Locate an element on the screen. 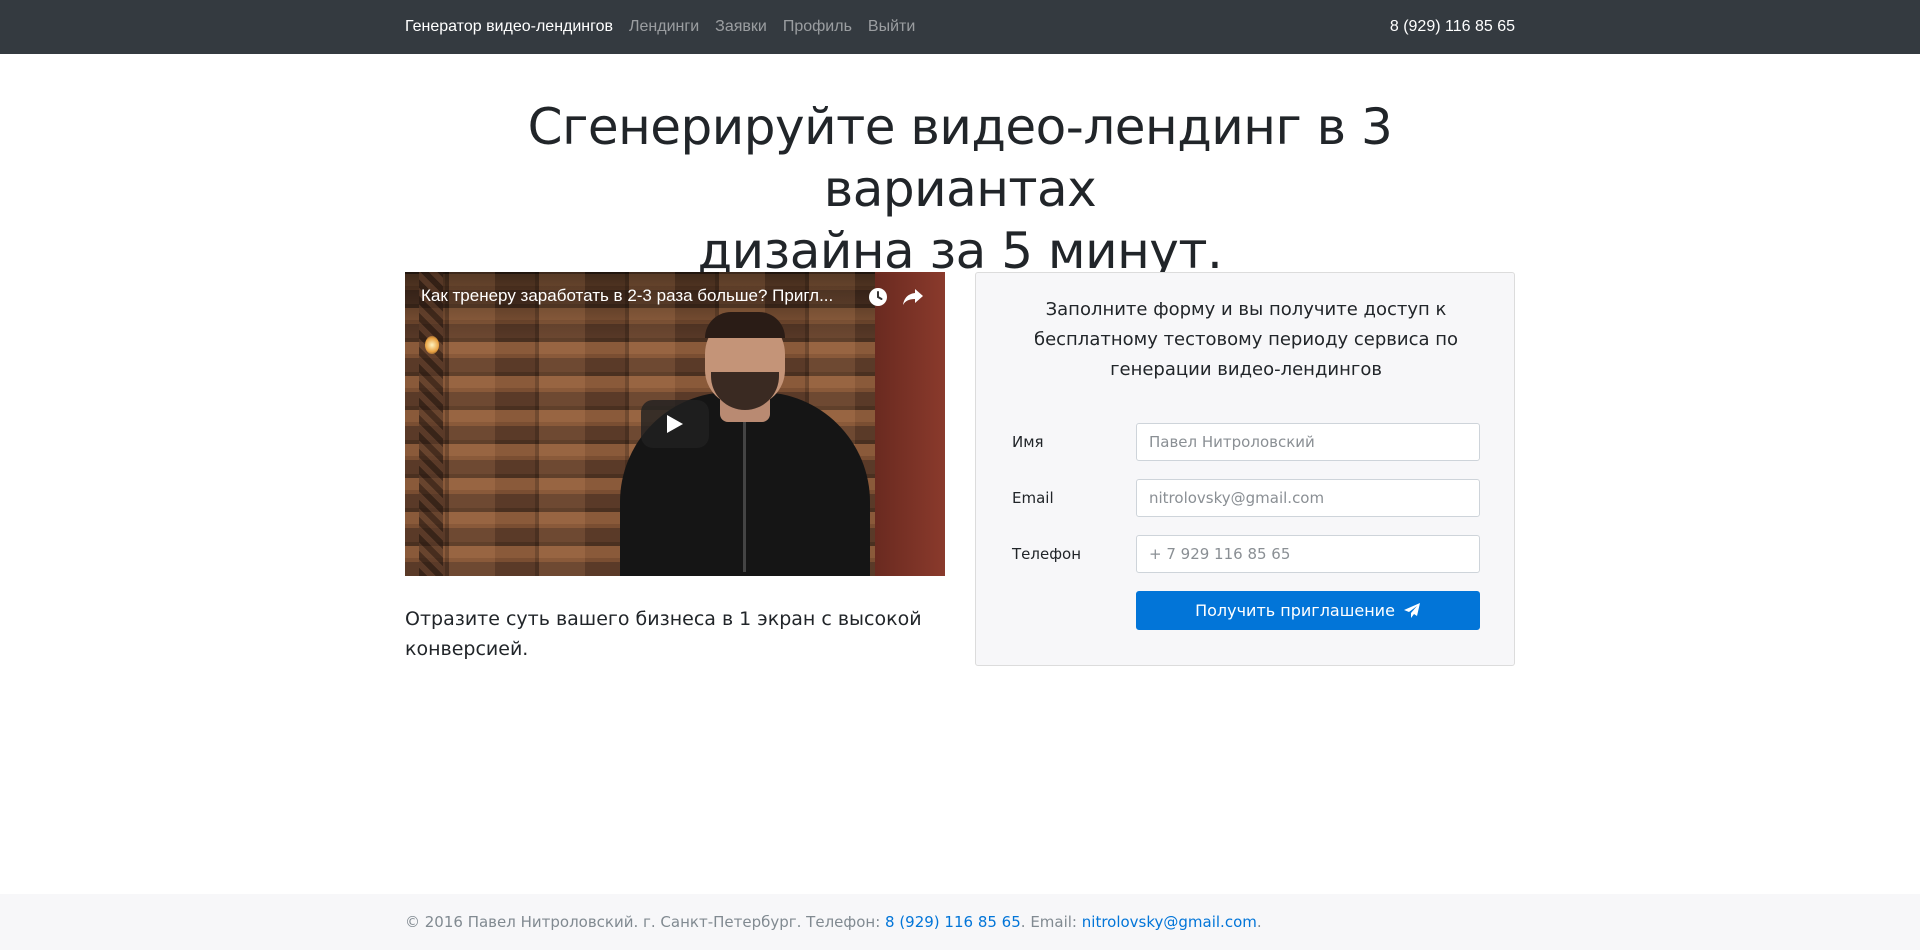 The width and height of the screenshot is (1920, 950). name-label: Имя is located at coordinates (1028, 442).